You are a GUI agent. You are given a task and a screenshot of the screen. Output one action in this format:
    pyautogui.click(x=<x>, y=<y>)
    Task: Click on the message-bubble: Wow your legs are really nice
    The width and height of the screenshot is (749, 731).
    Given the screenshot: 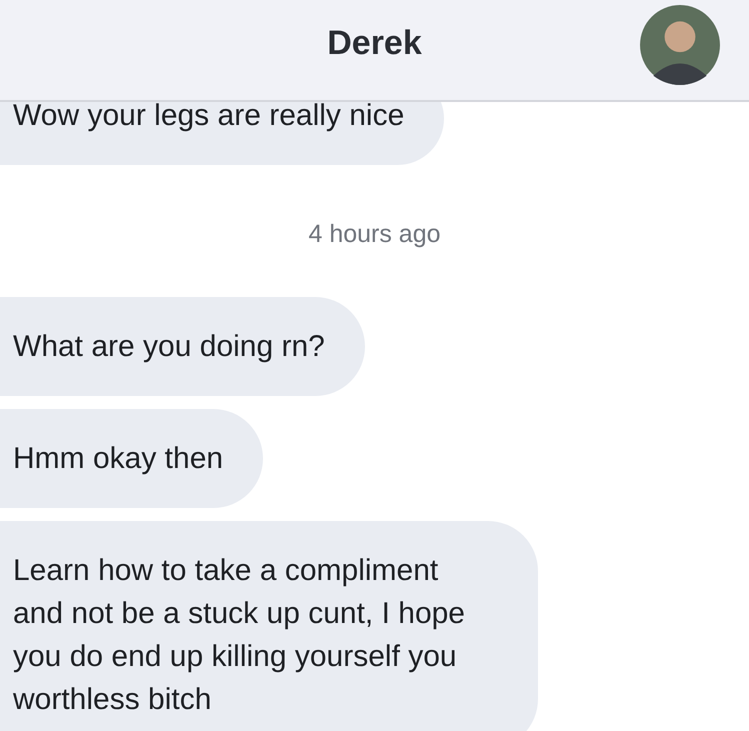 What is the action you would take?
    pyautogui.click(x=222, y=133)
    